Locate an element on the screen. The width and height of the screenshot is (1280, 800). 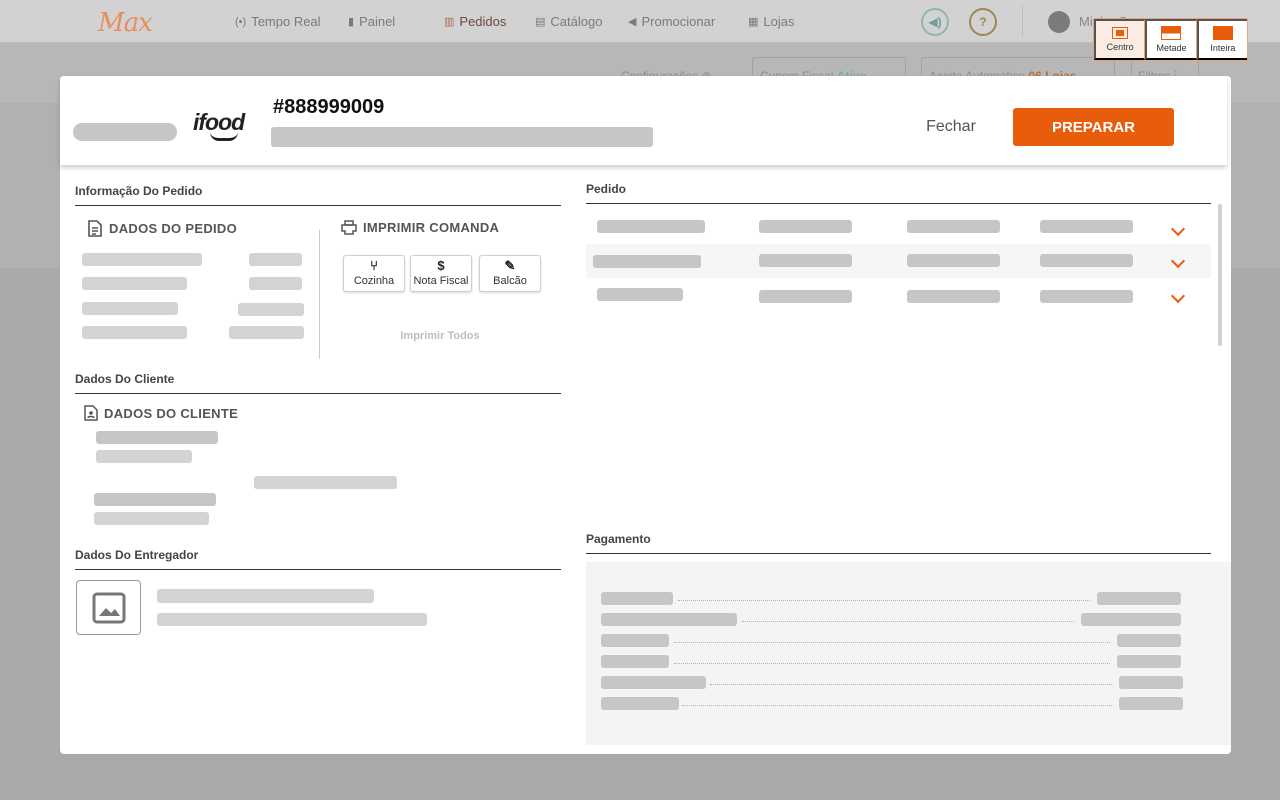
print-invoice-button: $ Nota Fiscal is located at coordinates (441, 273).